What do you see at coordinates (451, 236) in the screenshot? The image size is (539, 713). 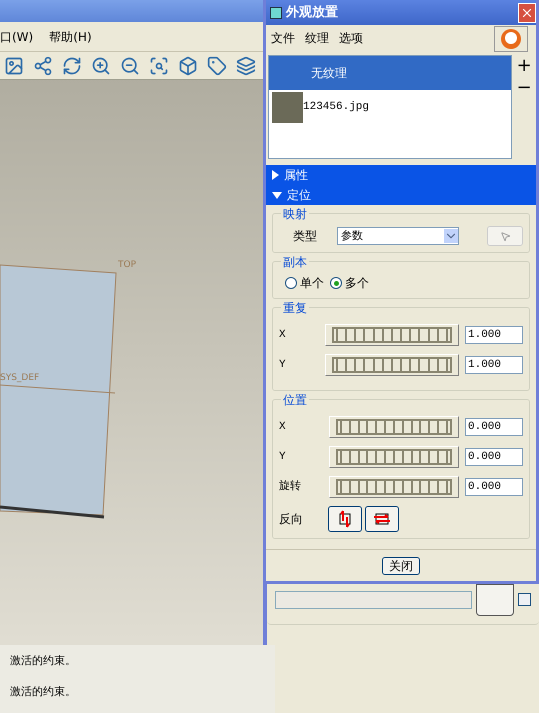 I see `chevron-down-icon` at bounding box center [451, 236].